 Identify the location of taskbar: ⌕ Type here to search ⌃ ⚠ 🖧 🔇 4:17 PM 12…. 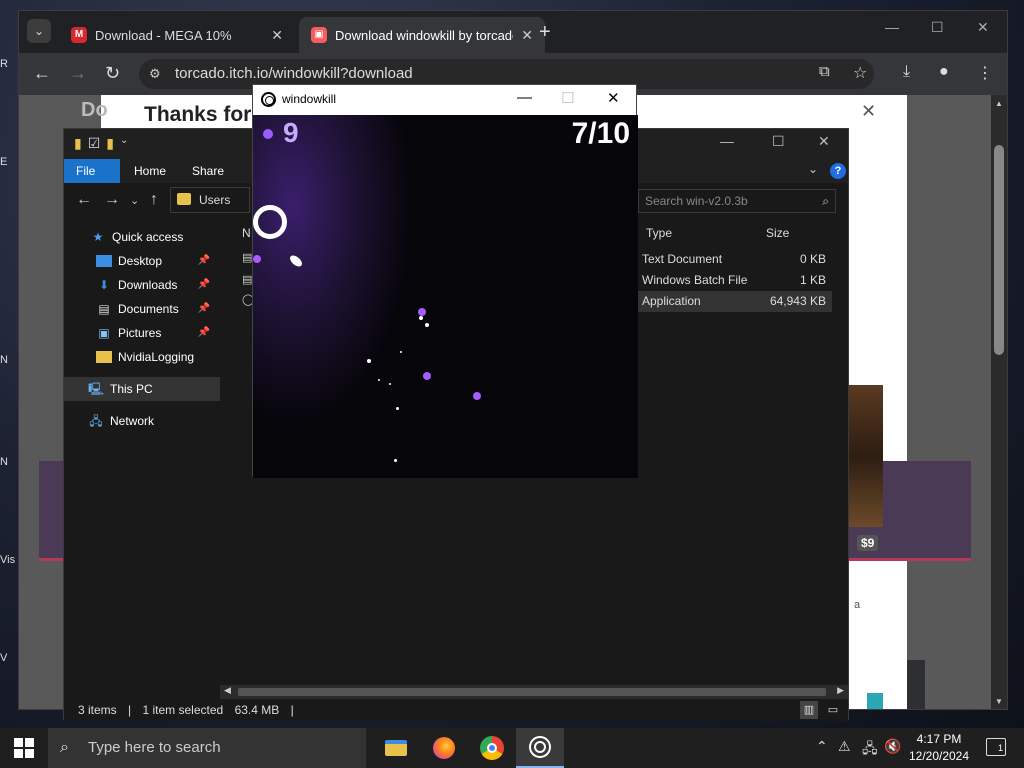
(512, 748).